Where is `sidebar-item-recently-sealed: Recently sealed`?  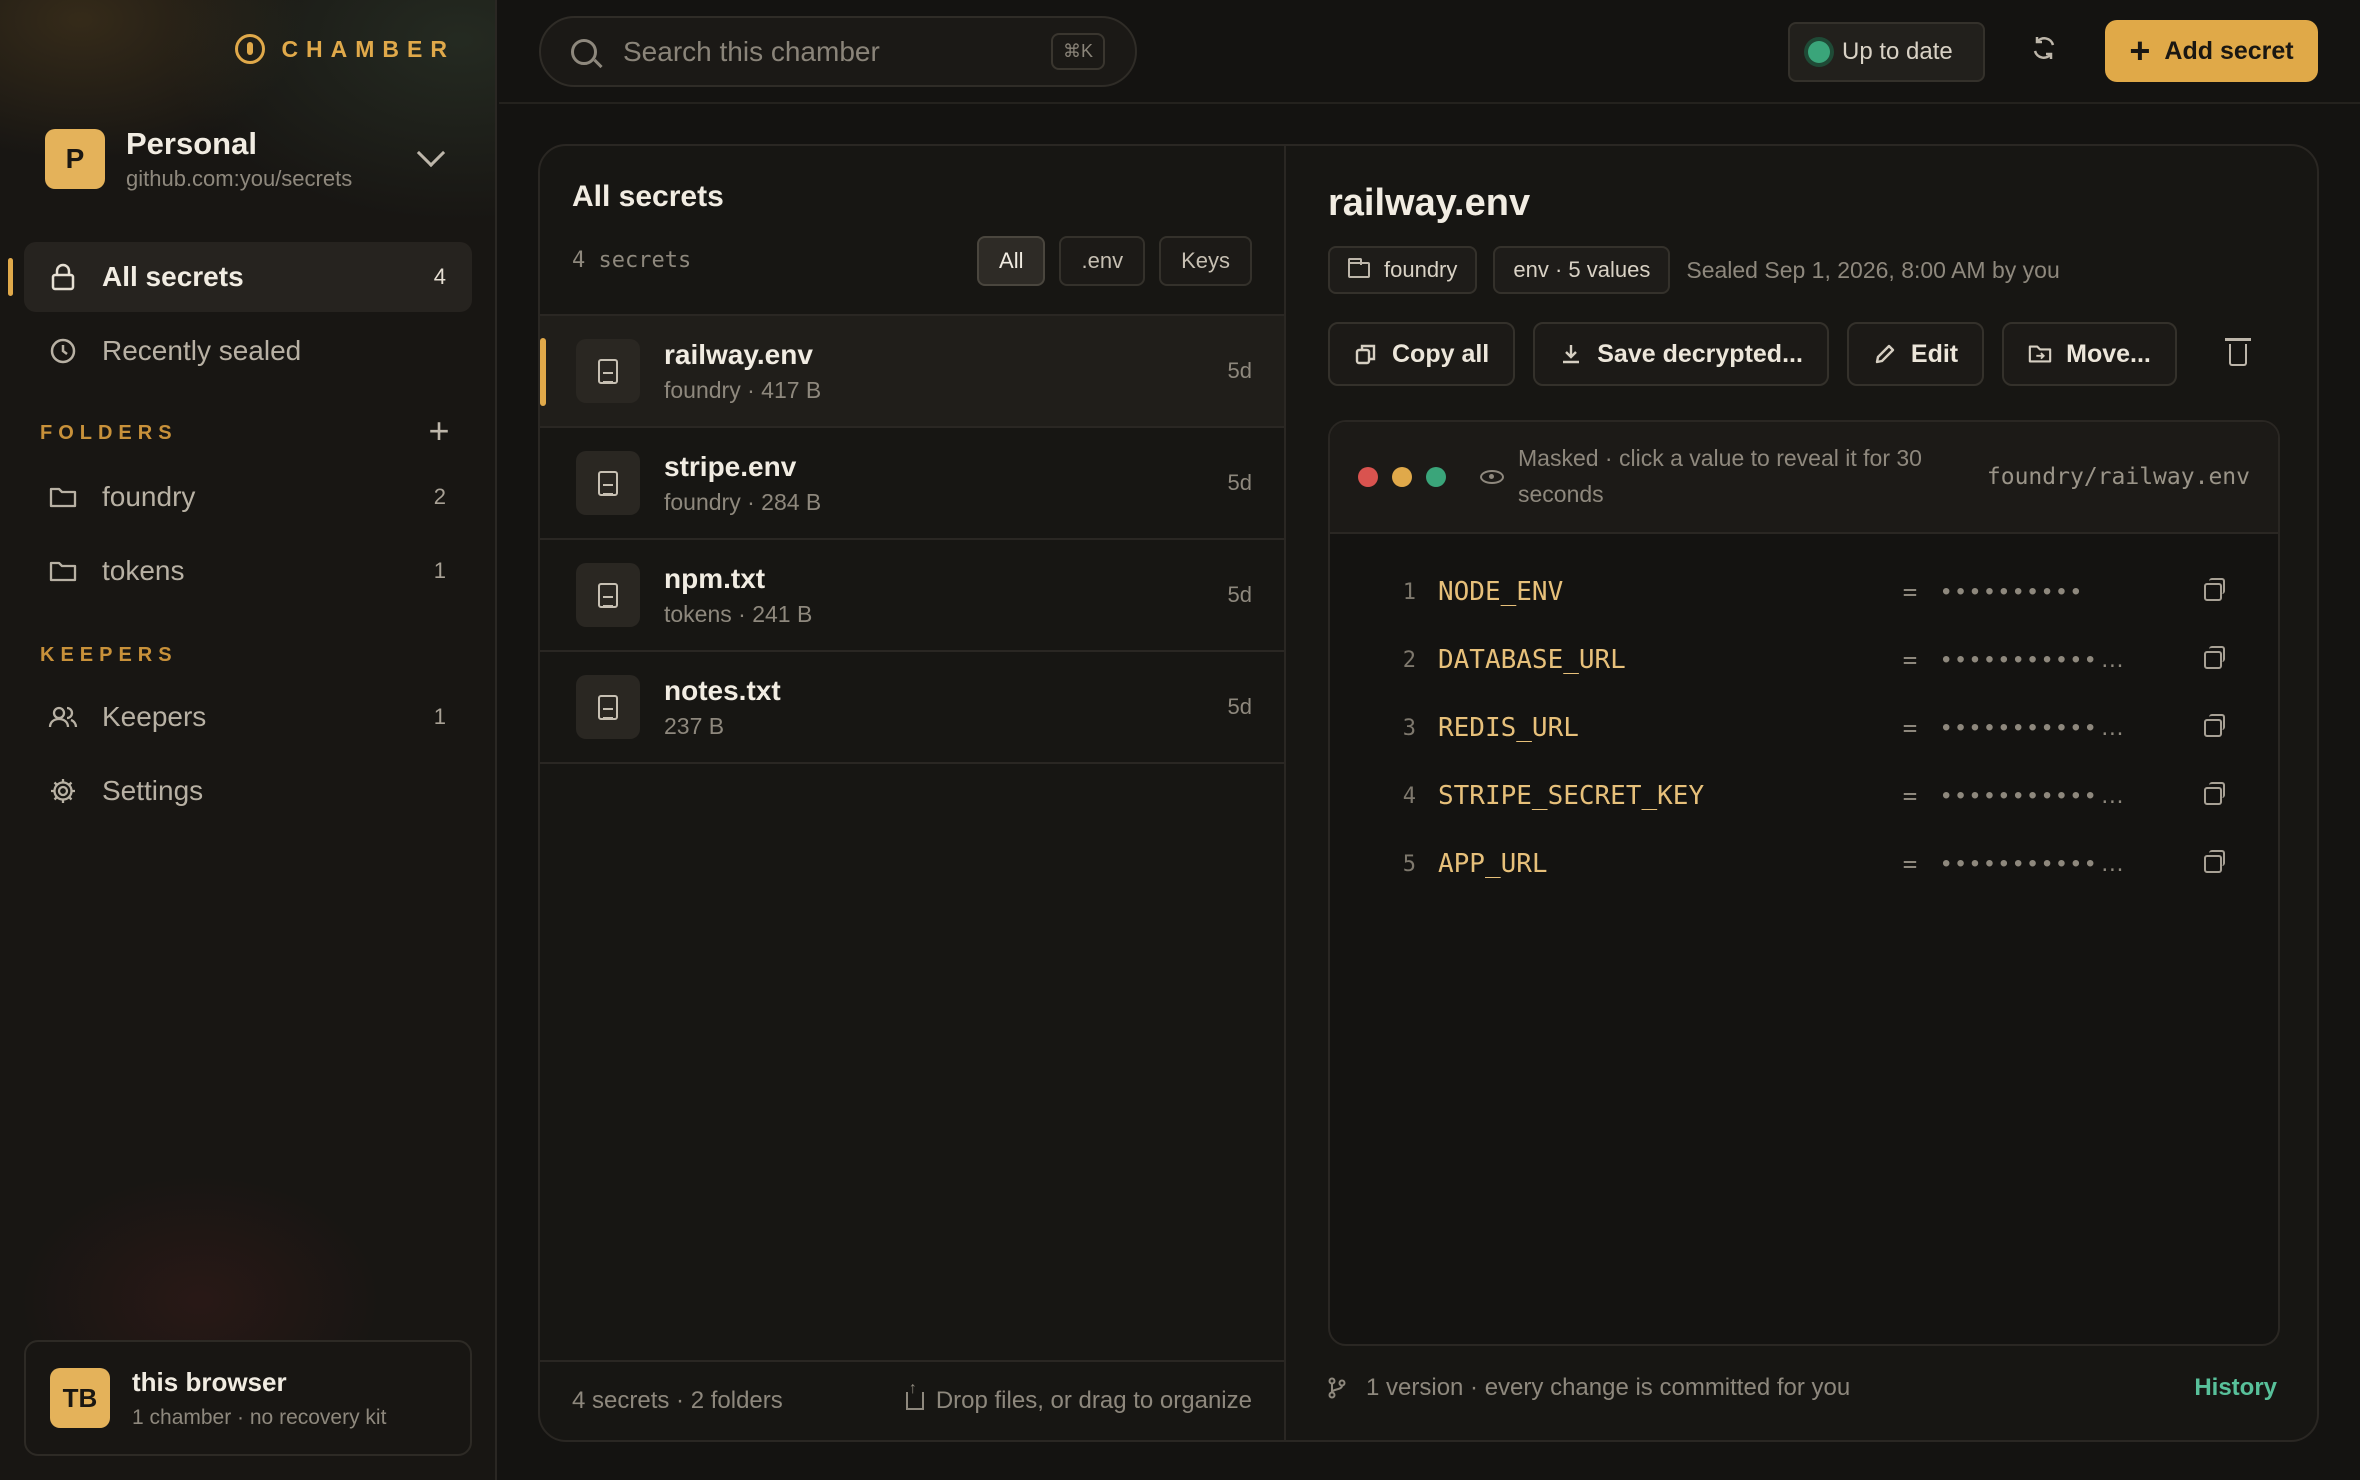
sidebar-item-recently-sealed: Recently sealed is located at coordinates (248, 351).